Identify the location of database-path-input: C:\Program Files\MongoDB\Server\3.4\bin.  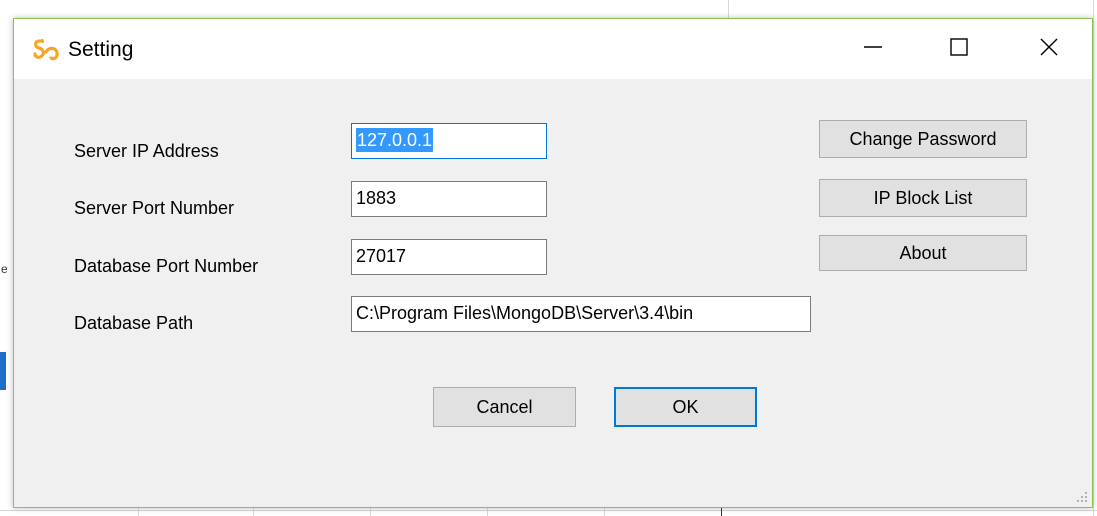
(581, 314).